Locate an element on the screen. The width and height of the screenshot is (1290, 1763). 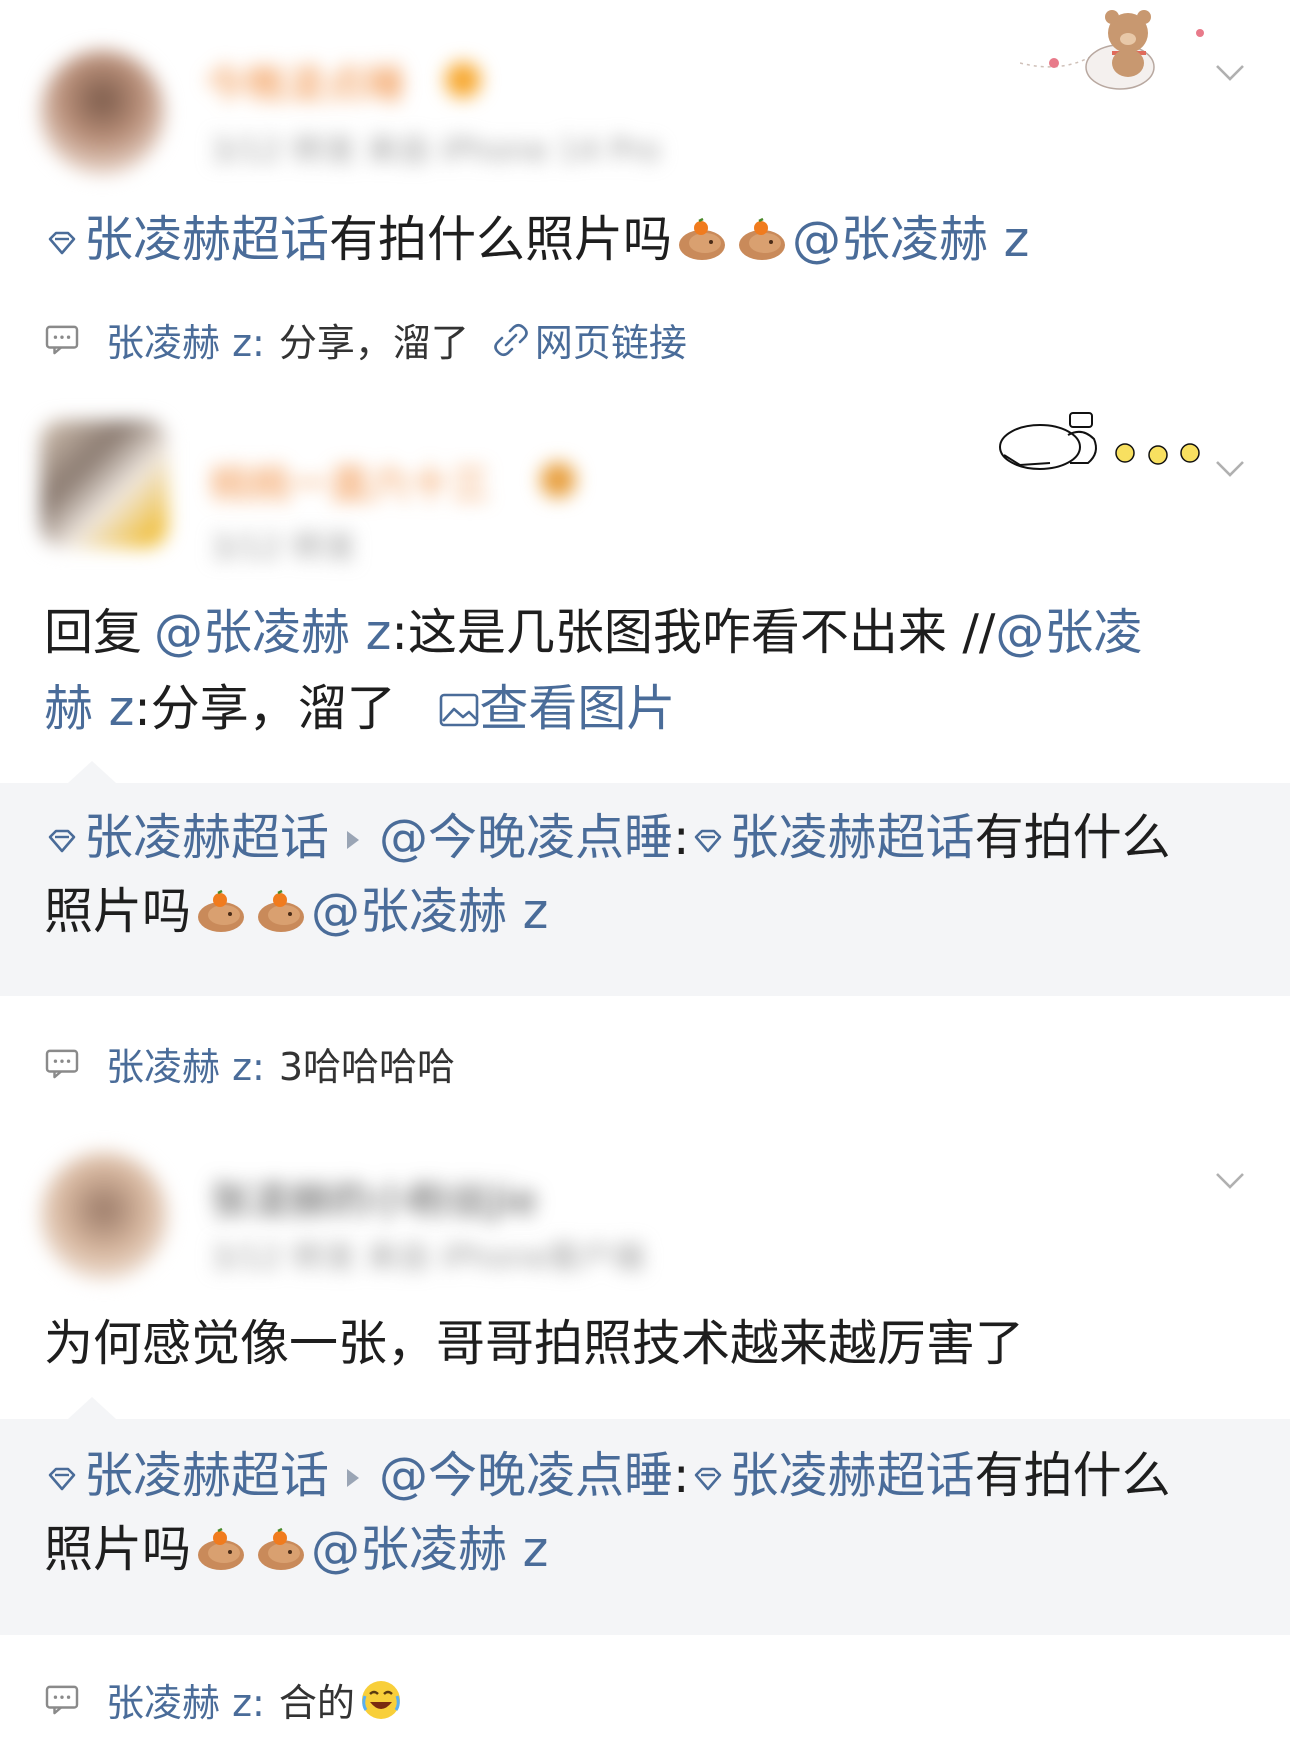
post-meta: 3/12 转发 is located at coordinates (283, 547).